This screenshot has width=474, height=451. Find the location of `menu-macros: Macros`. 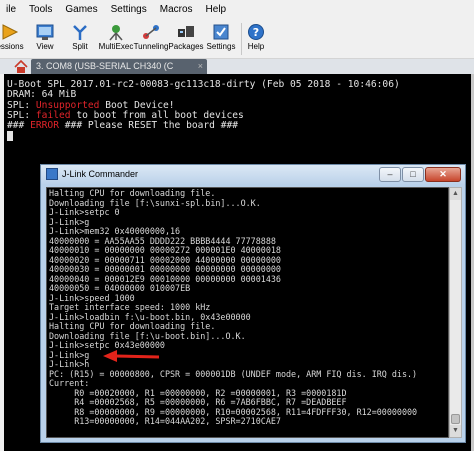

menu-macros: Macros is located at coordinates (177, 9).